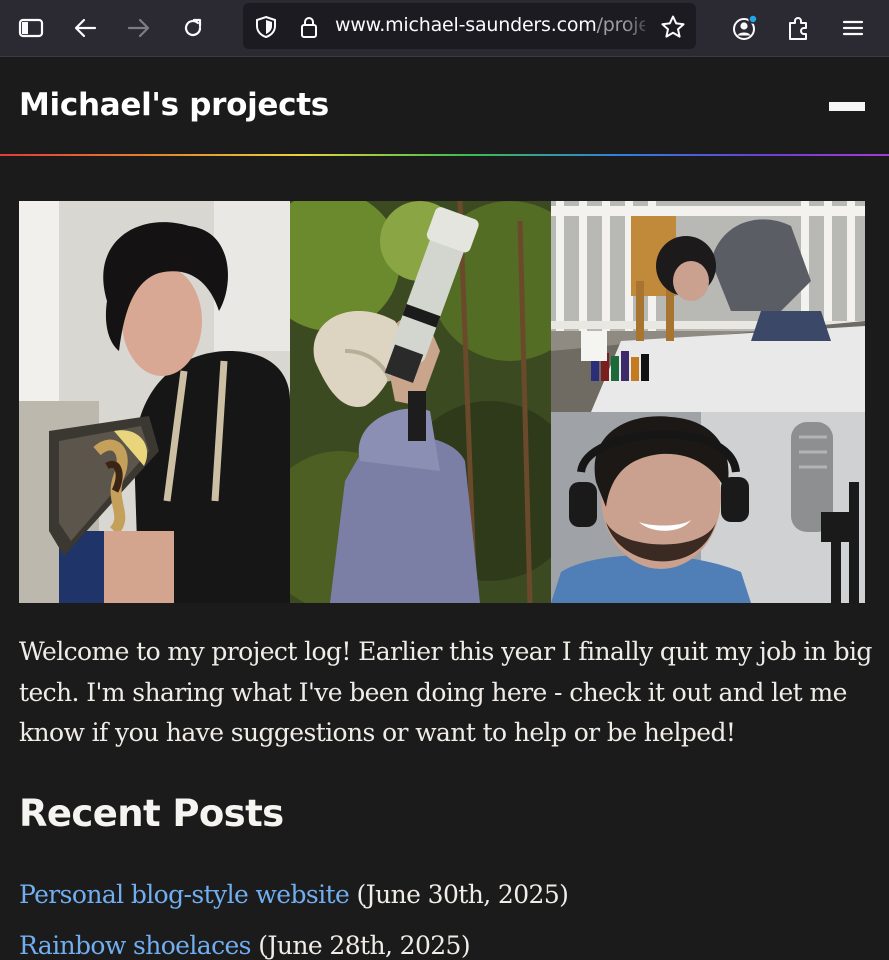 This screenshot has width=889, height=960. What do you see at coordinates (673, 27) in the screenshot?
I see `bookmark-star-icon` at bounding box center [673, 27].